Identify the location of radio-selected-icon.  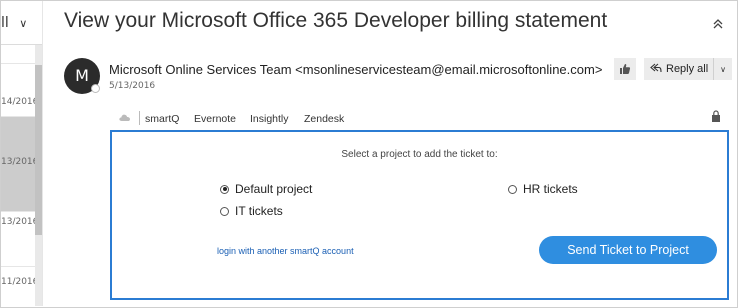
(224, 189).